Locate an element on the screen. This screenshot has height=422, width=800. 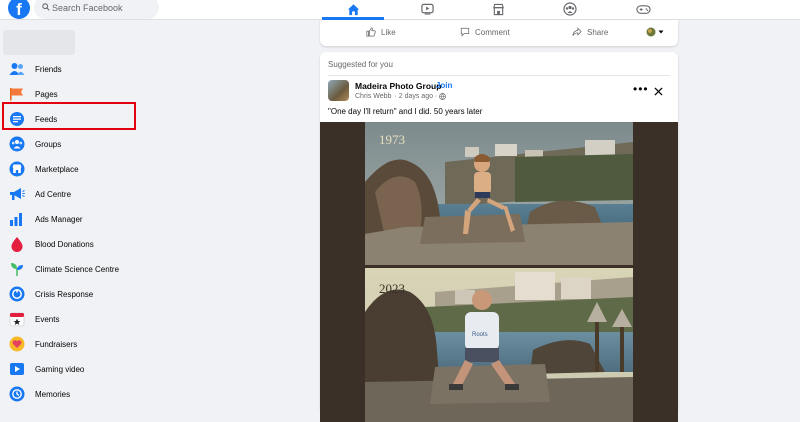
more-options-button: ••• is located at coordinates (641, 89).